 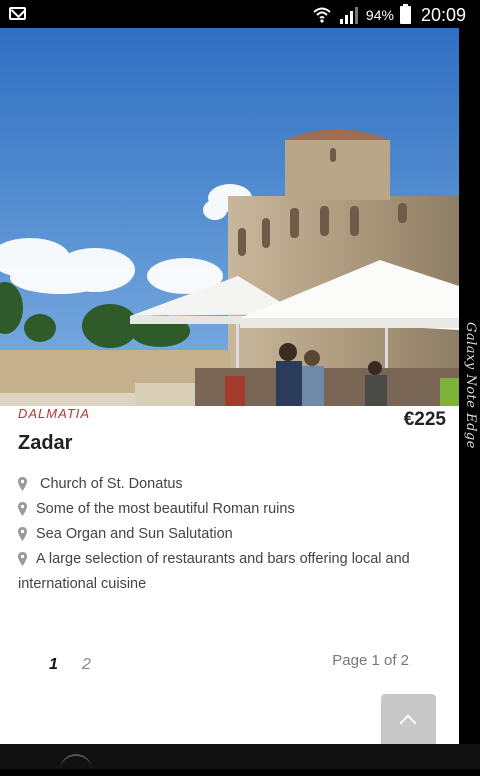 I want to click on status-icons: 94% 20:09, so click(x=389, y=15).